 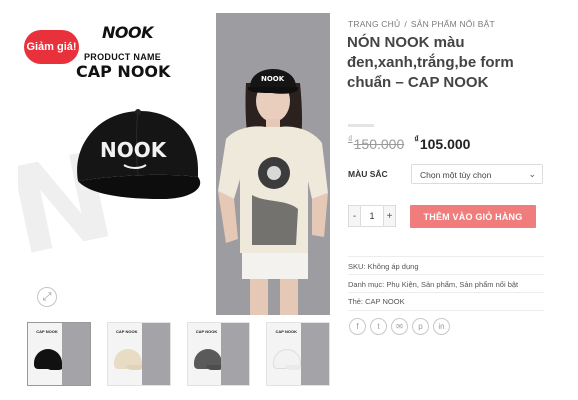 I want to click on model-cap-logo-text: NOOK, so click(x=273, y=79).